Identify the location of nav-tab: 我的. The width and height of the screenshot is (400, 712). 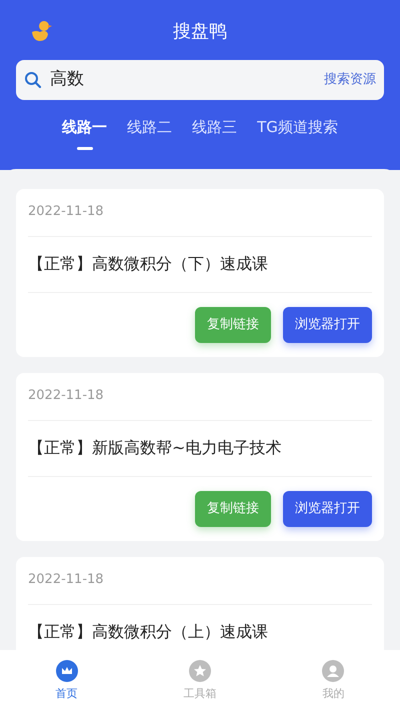
(333, 681).